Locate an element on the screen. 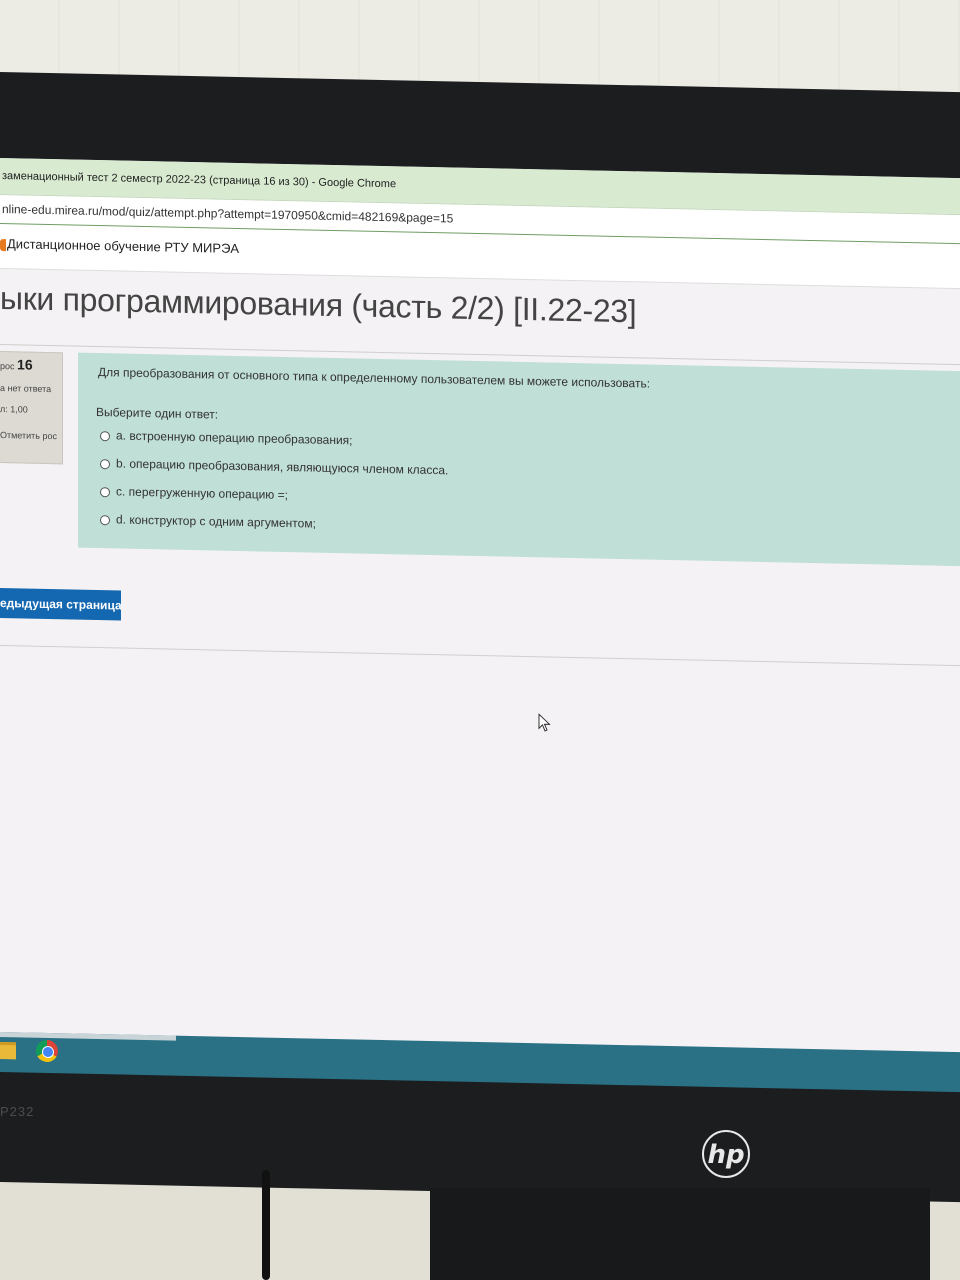  answer-label: a. встроенную операцию преобразования; is located at coordinates (234, 438).